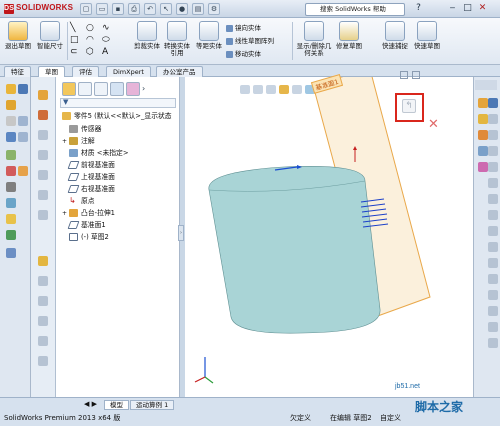 The height and width of the screenshot is (426, 500). I want to click on line-icon: ╲, so click(72, 28).